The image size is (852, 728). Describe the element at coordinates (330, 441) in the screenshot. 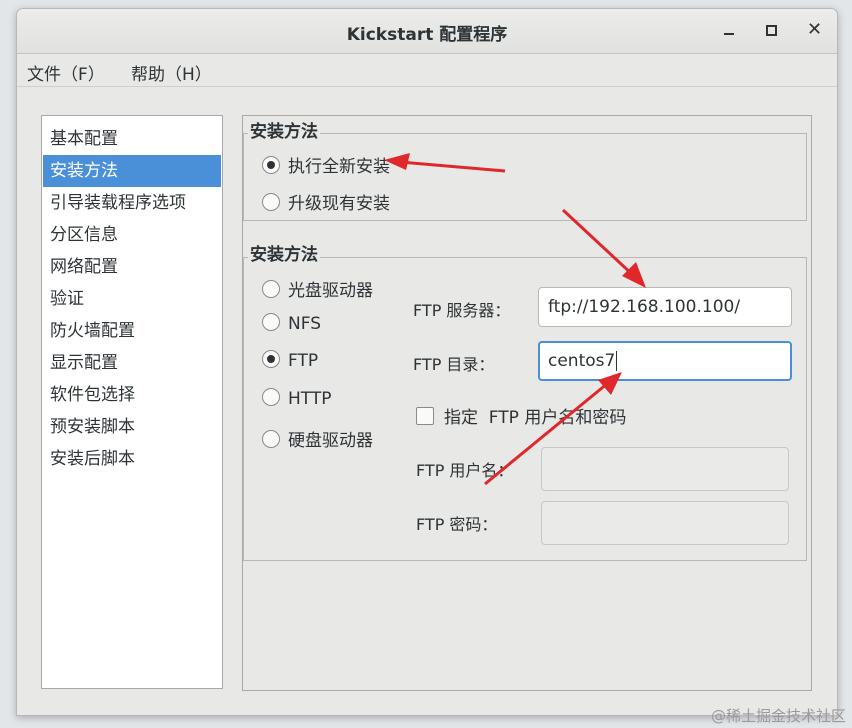

I see `radio-label: 硬盘驱动器` at that location.